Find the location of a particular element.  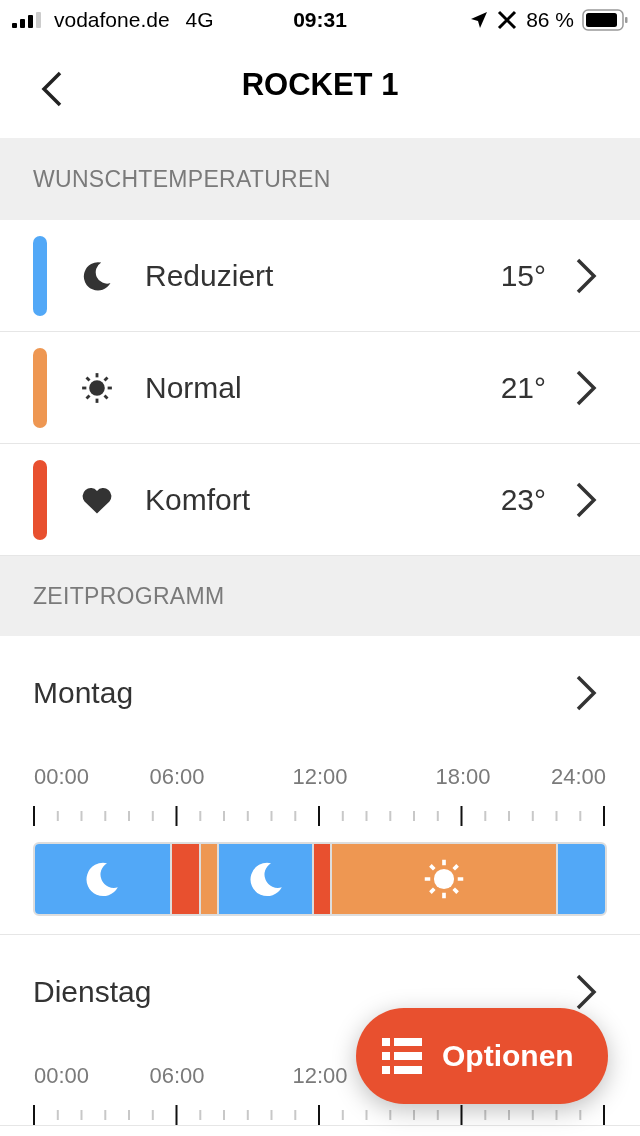

day-name: Montag is located at coordinates (83, 693).